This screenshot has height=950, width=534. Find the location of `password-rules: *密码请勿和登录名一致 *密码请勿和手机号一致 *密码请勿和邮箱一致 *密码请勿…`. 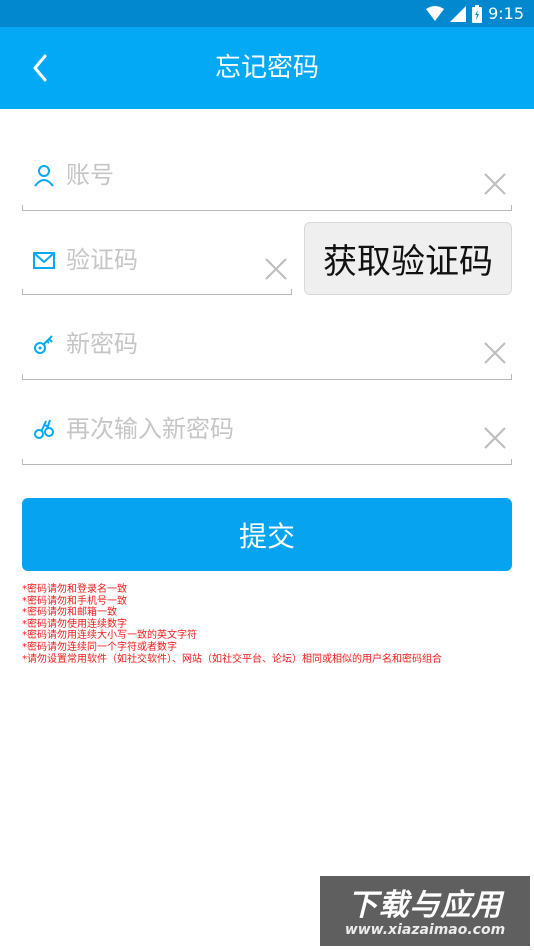

password-rules: *密码请勿和登录名一致 *密码请勿和手机号一致 *密码请勿和邮箱一致 *密码请勿… is located at coordinates (232, 624).